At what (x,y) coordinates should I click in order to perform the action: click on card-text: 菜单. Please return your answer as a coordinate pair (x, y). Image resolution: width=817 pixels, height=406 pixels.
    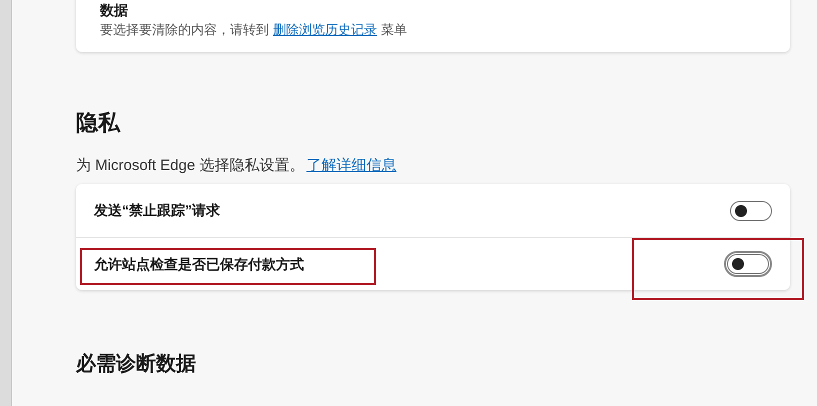
    Looking at the image, I should click on (394, 30).